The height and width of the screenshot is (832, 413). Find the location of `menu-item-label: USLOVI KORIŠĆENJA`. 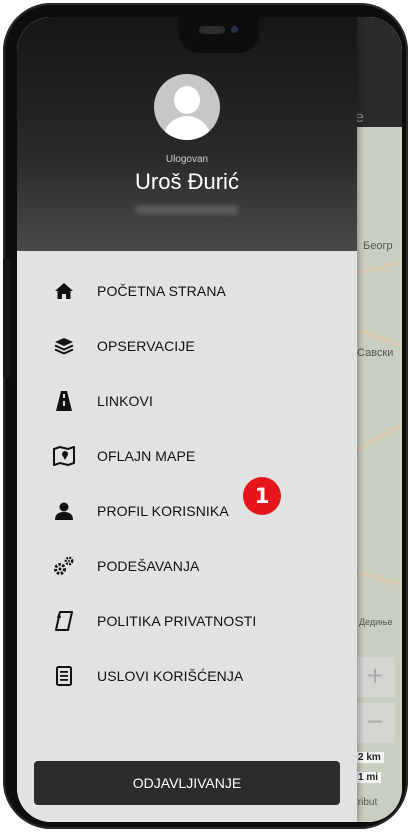

menu-item-label: USLOVI KORIŠĆENJA is located at coordinates (170, 676).